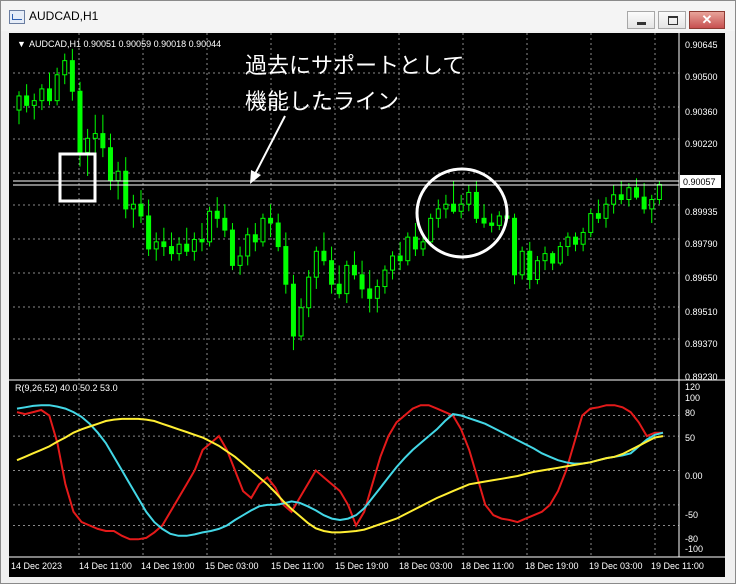 This screenshot has height=584, width=736. Describe the element at coordinates (426, 566) in the screenshot. I see `time-tick: 18 Dec 03:00` at that location.